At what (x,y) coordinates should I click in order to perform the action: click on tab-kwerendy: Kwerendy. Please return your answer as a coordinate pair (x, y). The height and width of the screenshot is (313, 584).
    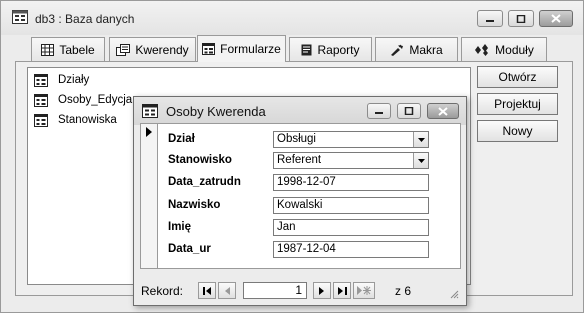
    Looking at the image, I should click on (152, 49).